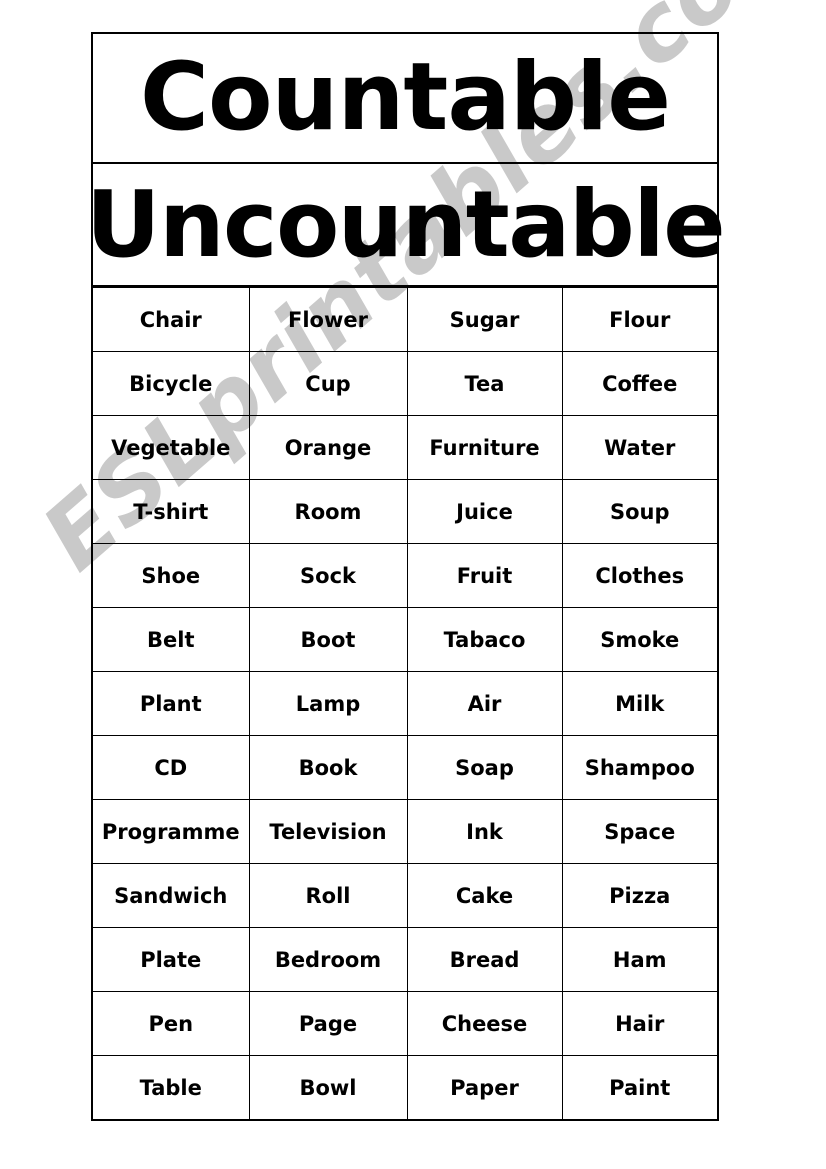  What do you see at coordinates (171, 511) in the screenshot?
I see `word-cell: T-shirt` at bounding box center [171, 511].